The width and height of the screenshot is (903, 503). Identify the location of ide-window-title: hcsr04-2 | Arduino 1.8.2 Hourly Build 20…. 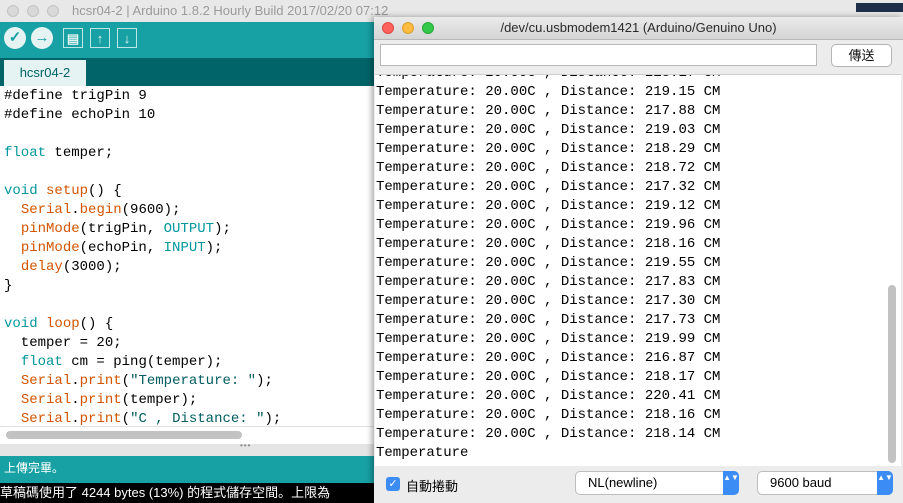
(230, 10).